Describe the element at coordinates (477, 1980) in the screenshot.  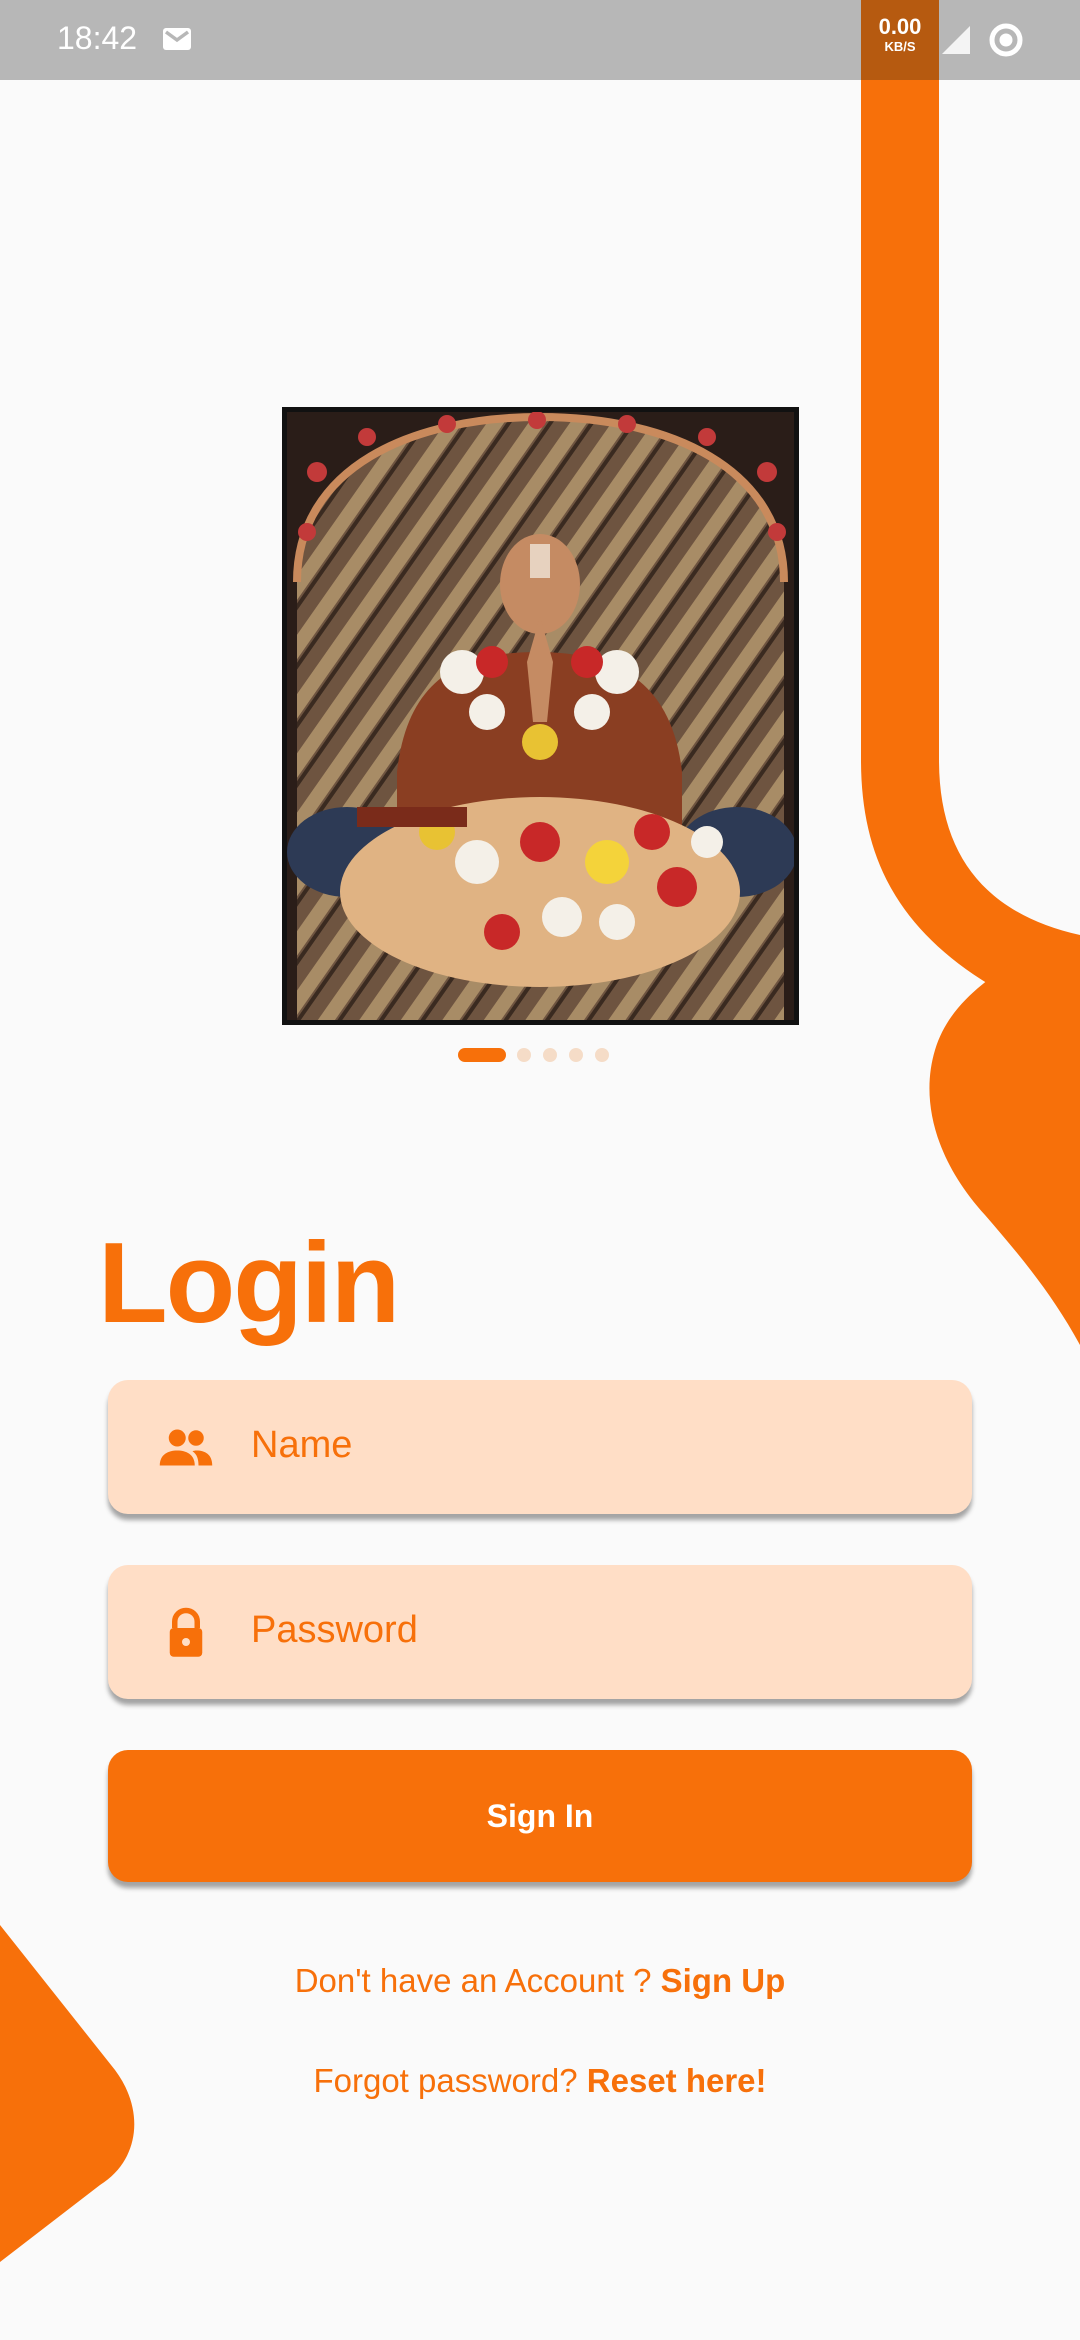
I see `signup-prompt: Don't have an Account ?` at that location.